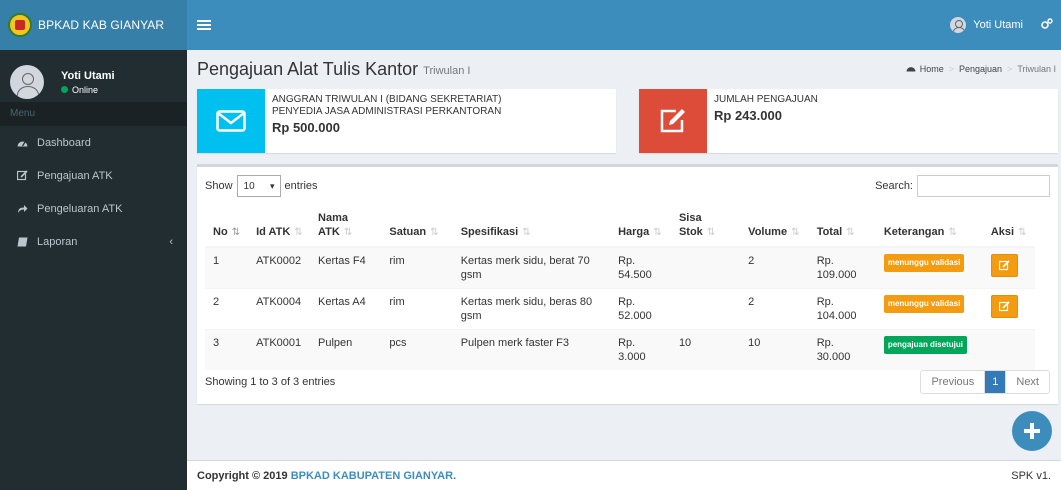 The image size is (1061, 490). I want to click on app-logo-text: BPKAD KAB GIANYAR, so click(101, 25).